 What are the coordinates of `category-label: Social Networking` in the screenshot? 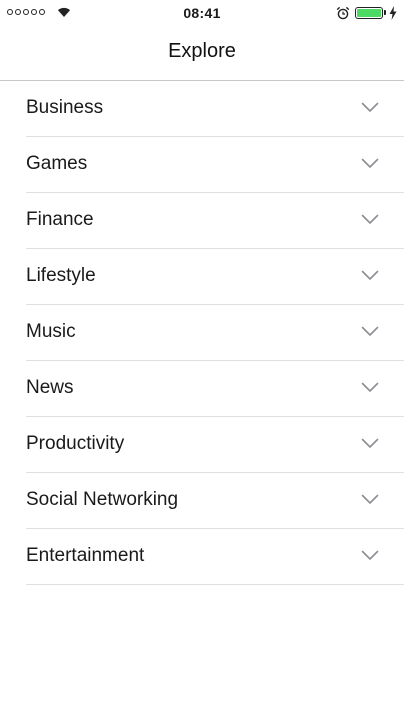 It's located at (102, 499).